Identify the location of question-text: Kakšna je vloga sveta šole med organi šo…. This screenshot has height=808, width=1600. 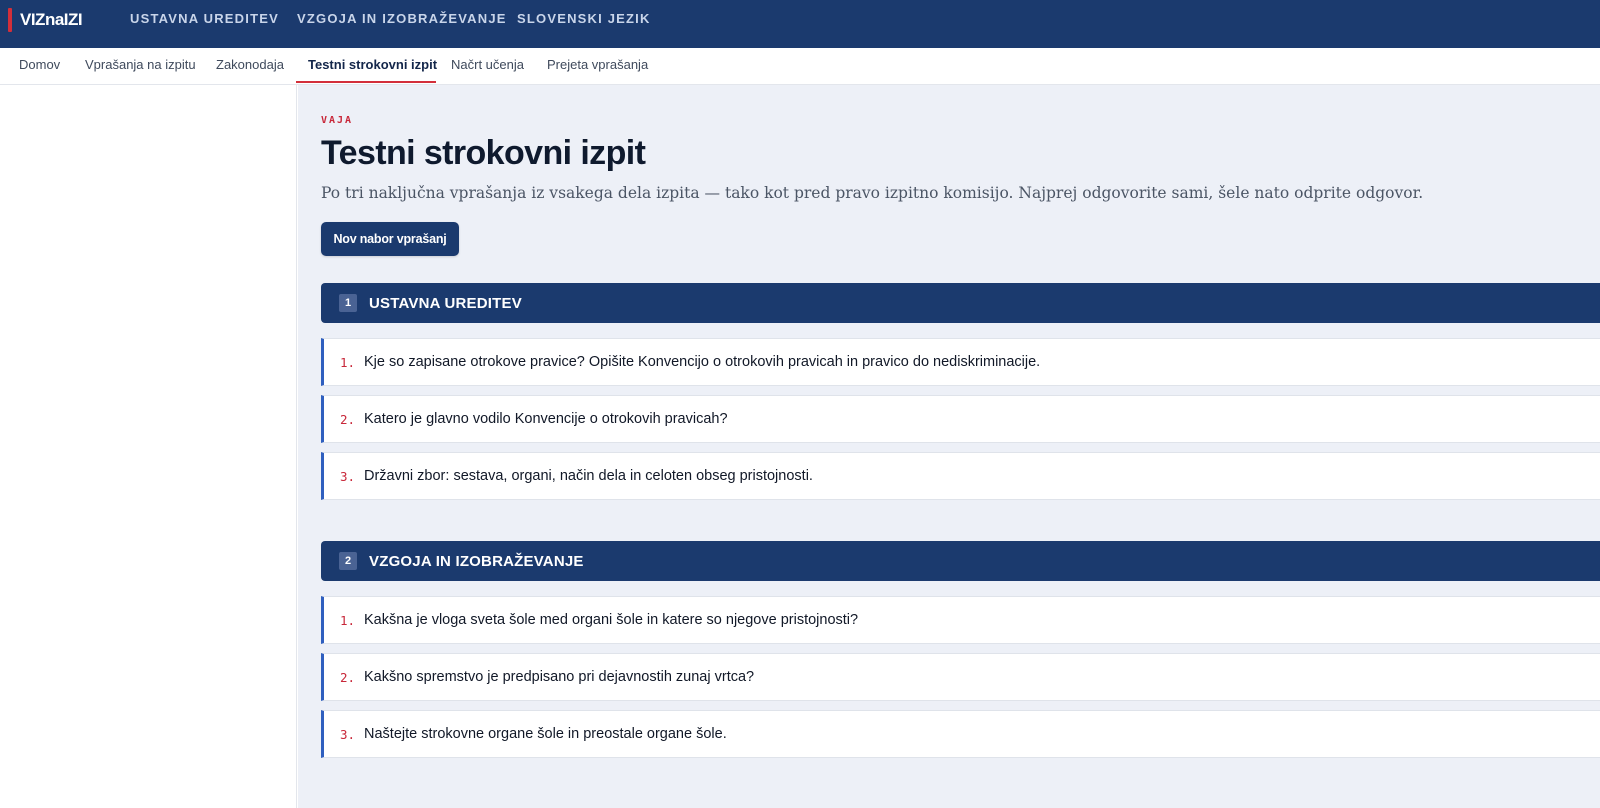
(611, 620).